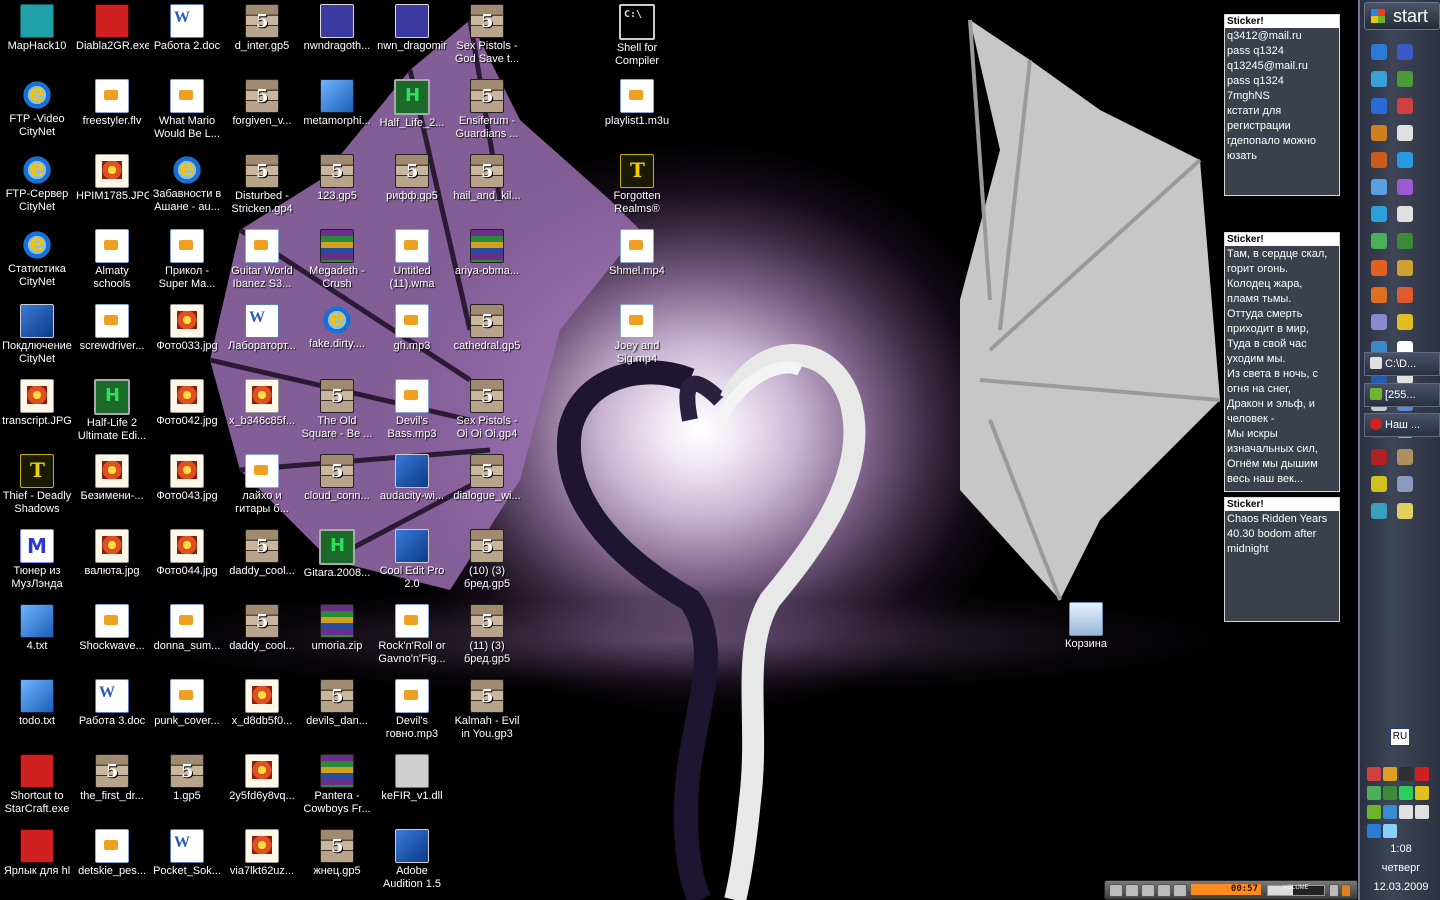 Image resolution: width=1440 pixels, height=900 pixels. I want to click on desktop-icon: (10) (3) бред.gp5, so click(487, 560).